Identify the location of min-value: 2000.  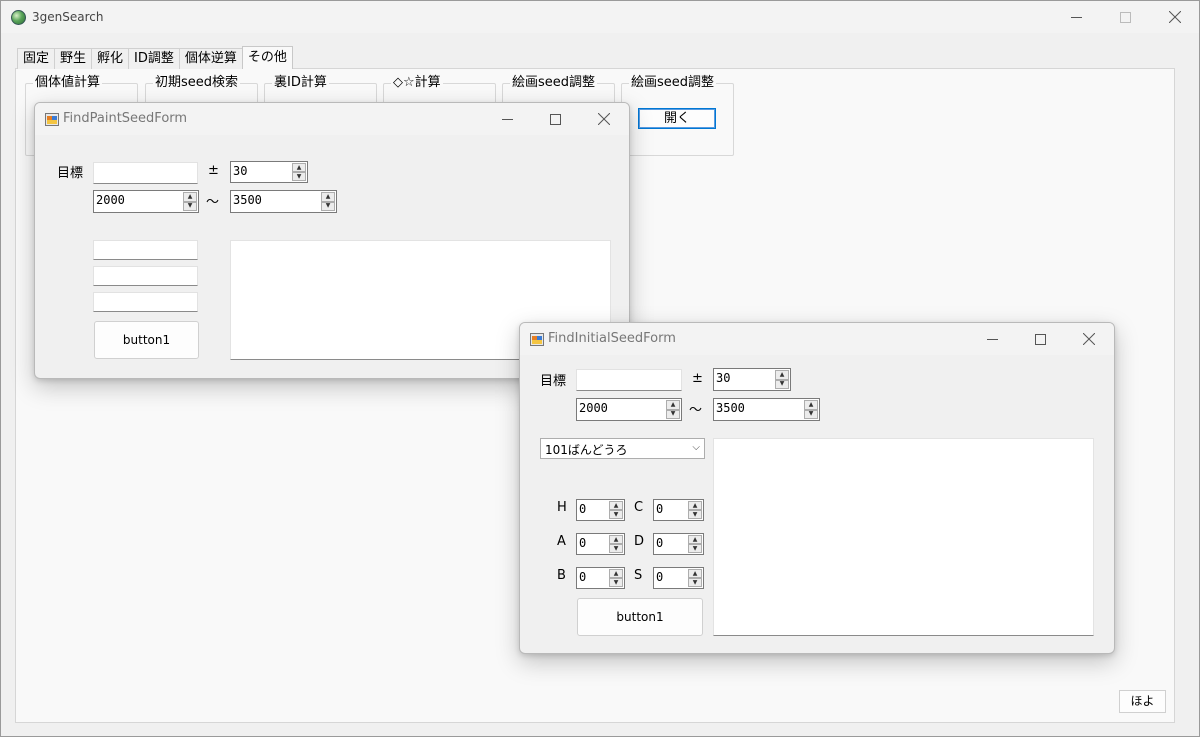
(110, 200).